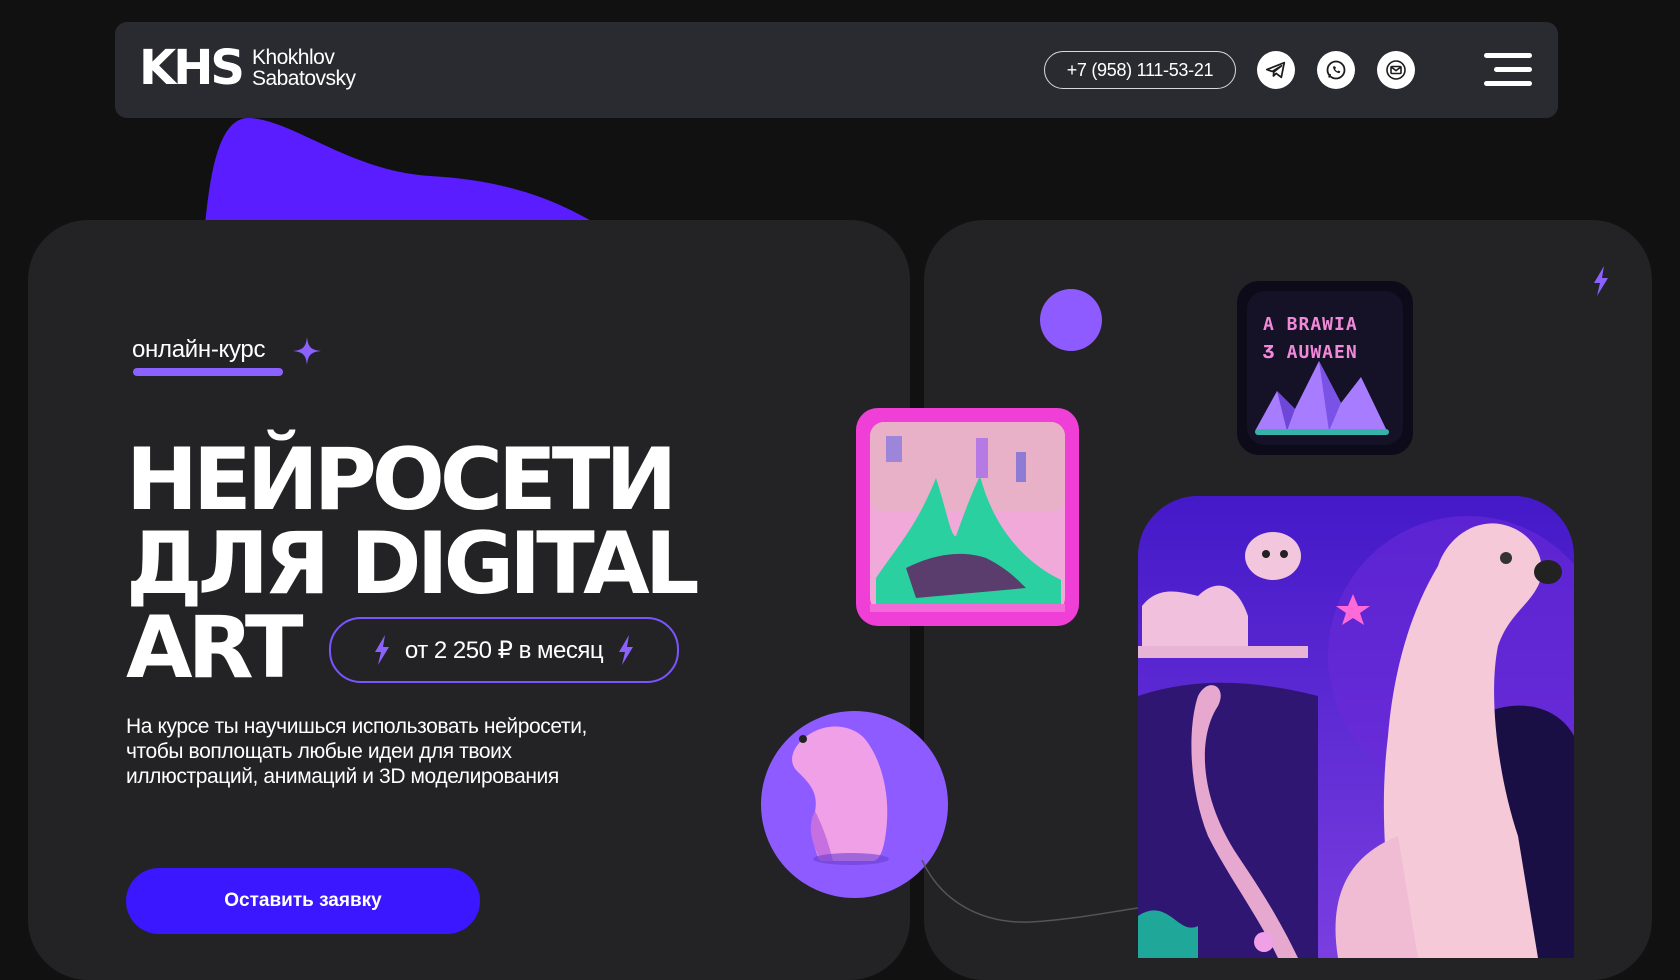 The width and height of the screenshot is (1680, 980). What do you see at coordinates (199, 349) in the screenshot?
I see `course-type-label: онлайн-курс` at bounding box center [199, 349].